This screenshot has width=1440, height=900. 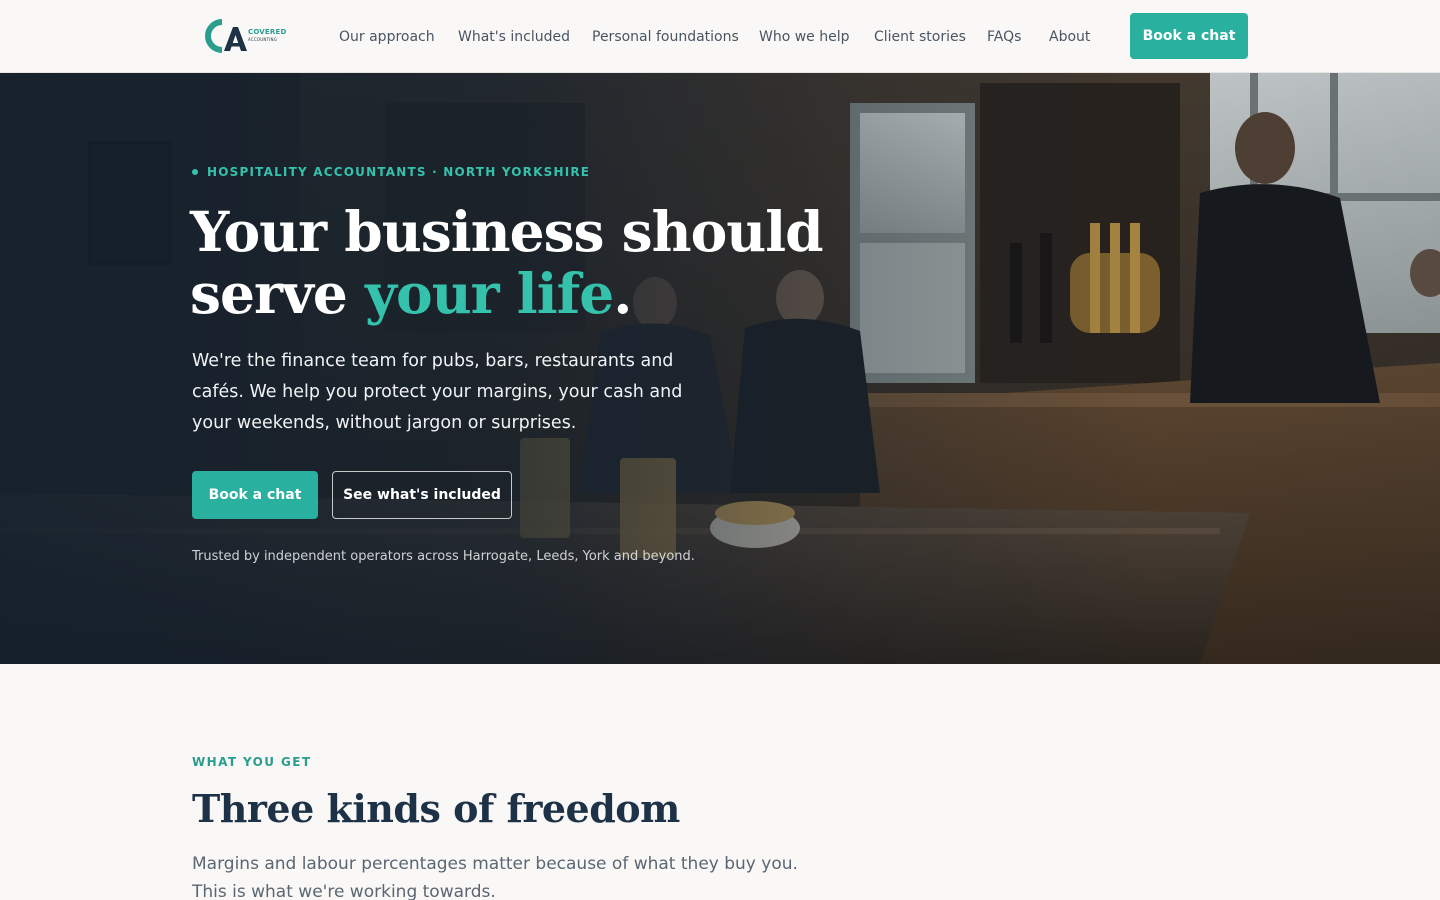 I want to click on nav-about: About, so click(x=1069, y=37).